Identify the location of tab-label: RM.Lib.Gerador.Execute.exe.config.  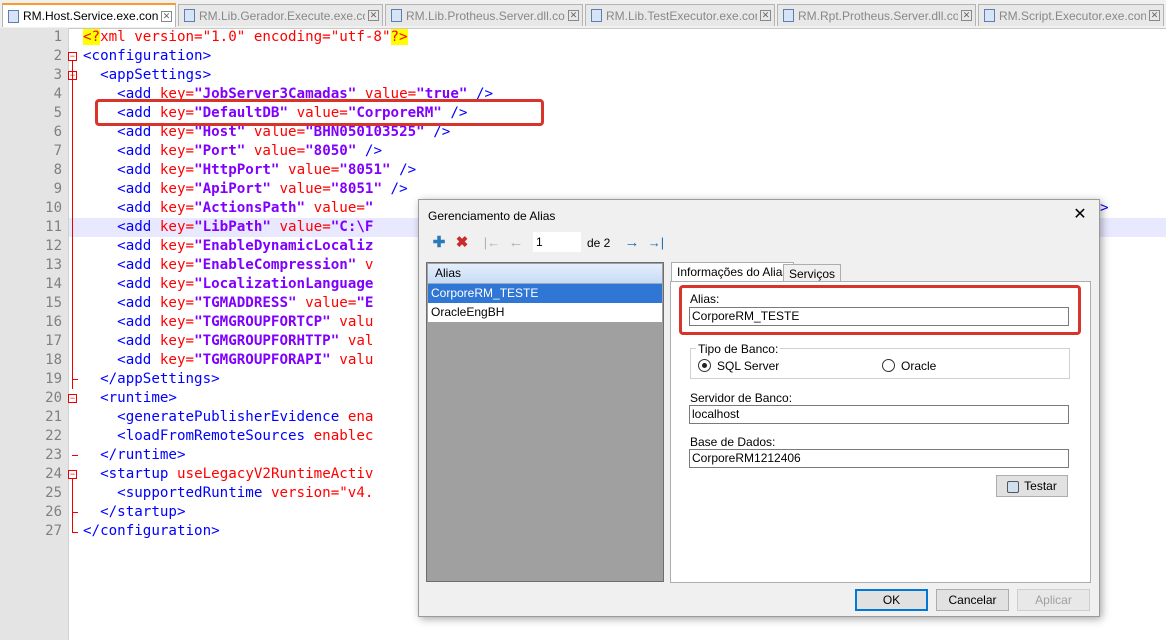
(282, 15).